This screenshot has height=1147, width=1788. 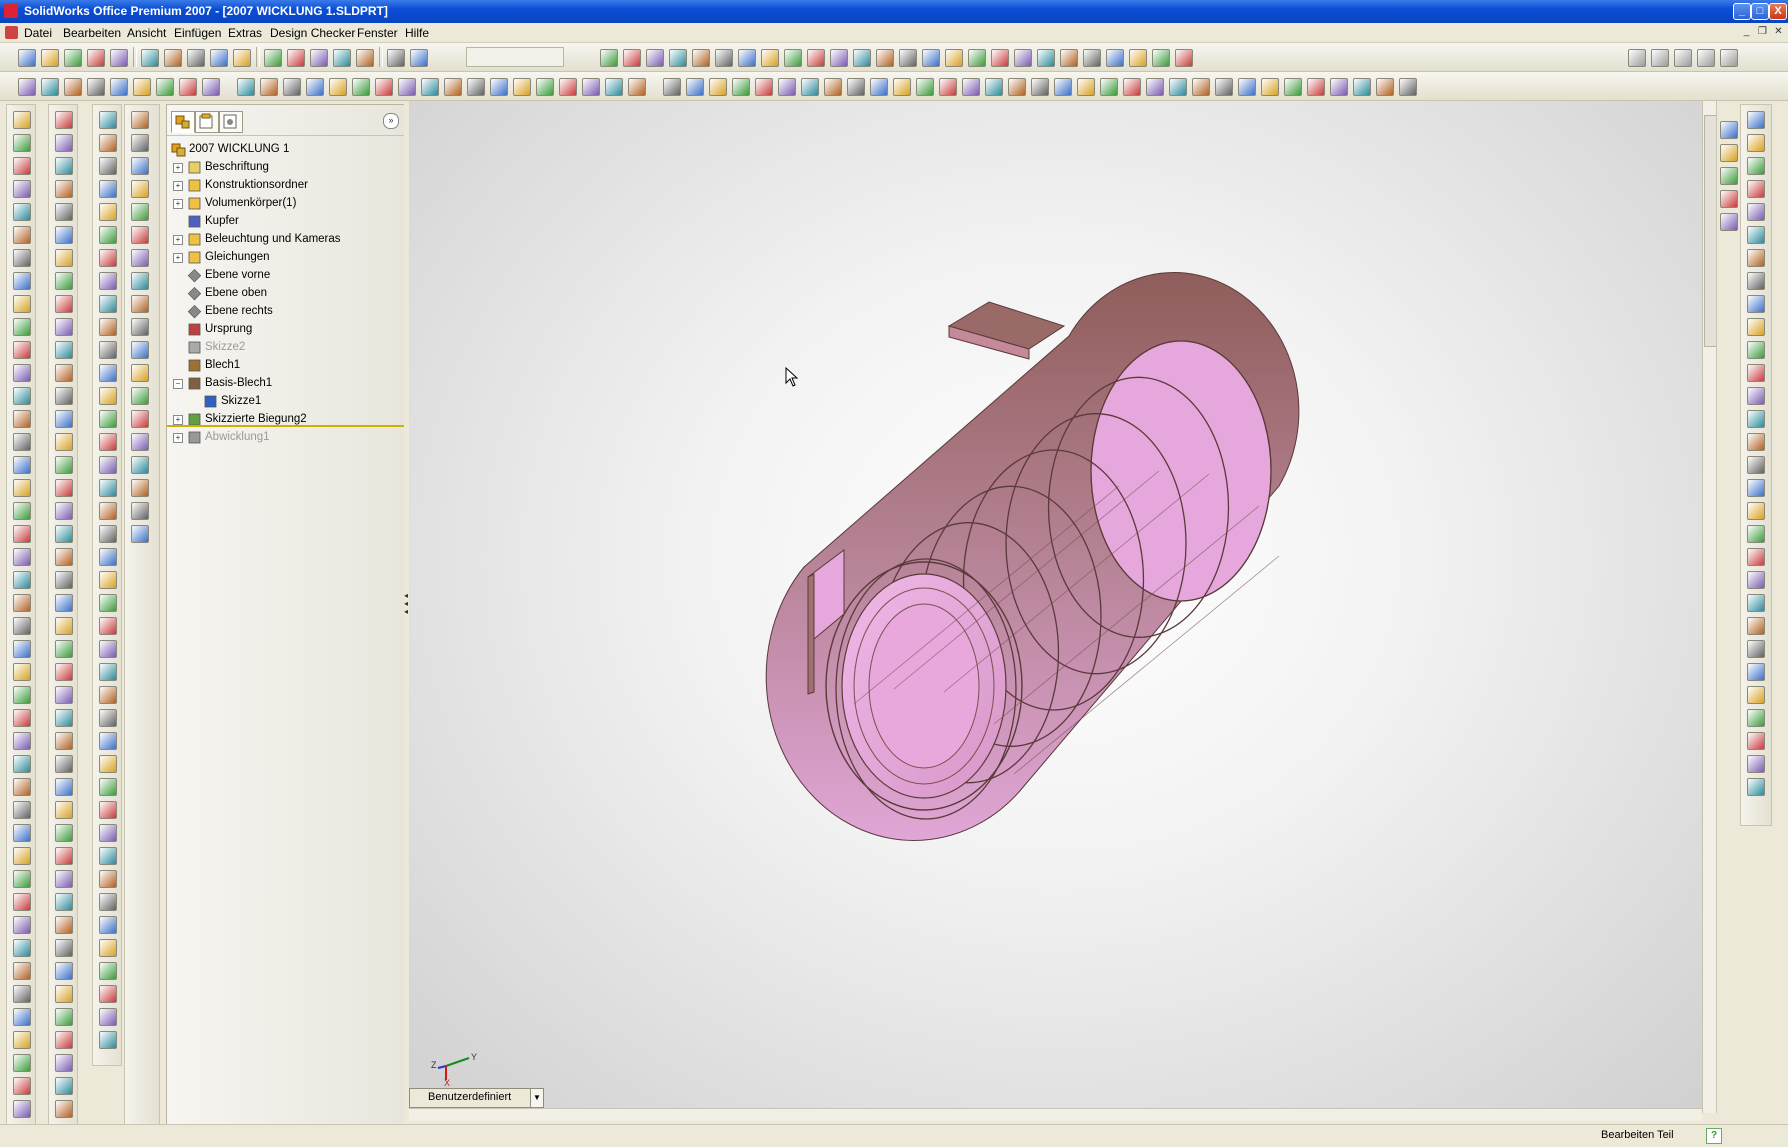 What do you see at coordinates (286, 348) in the screenshot?
I see `tree-item: Skizze2` at bounding box center [286, 348].